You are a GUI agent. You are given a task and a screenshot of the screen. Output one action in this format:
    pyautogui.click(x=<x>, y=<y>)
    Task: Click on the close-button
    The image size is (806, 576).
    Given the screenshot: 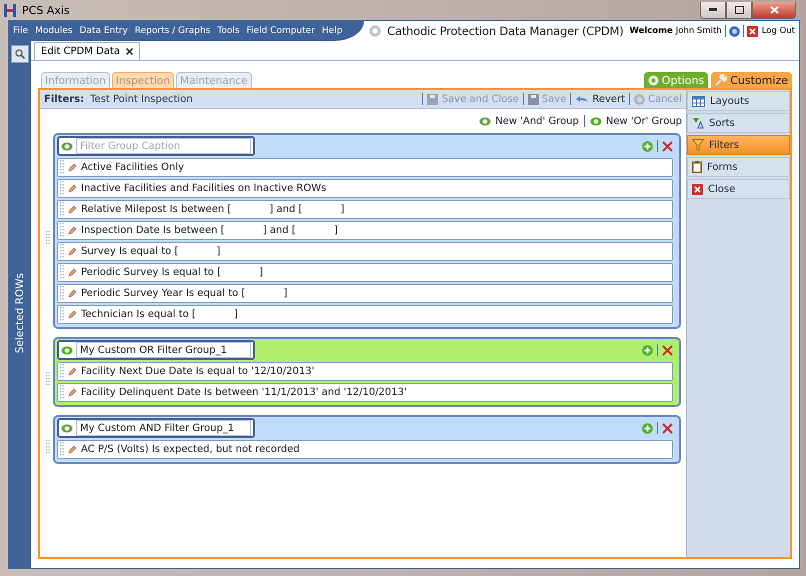 What is the action you would take?
    pyautogui.click(x=774, y=10)
    